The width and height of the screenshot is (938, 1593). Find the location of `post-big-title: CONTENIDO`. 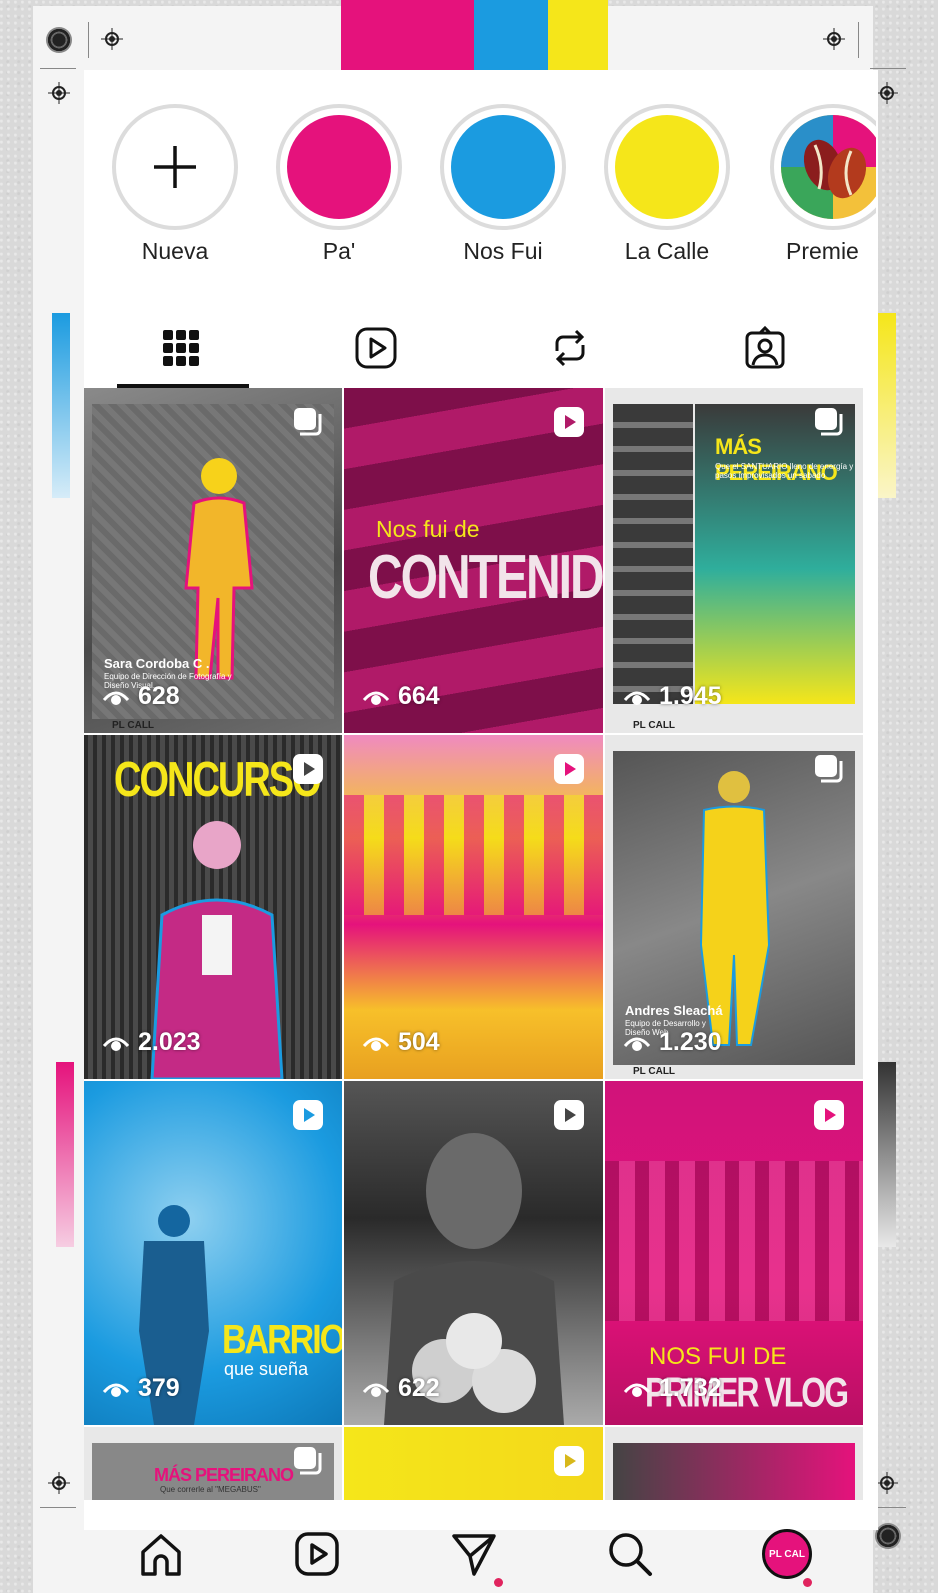

post-big-title: CONTENIDO is located at coordinates (485, 578).